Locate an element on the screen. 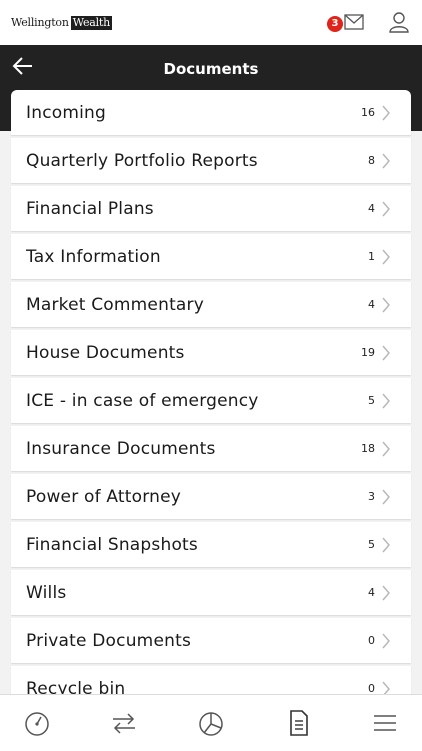  folder-row: Power of Attorney 3 is located at coordinates (211, 496).